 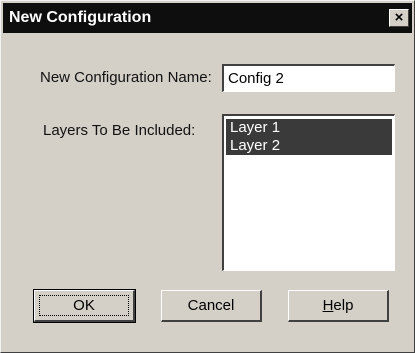 What do you see at coordinates (80, 17) in the screenshot?
I see `window-title: New Configuration` at bounding box center [80, 17].